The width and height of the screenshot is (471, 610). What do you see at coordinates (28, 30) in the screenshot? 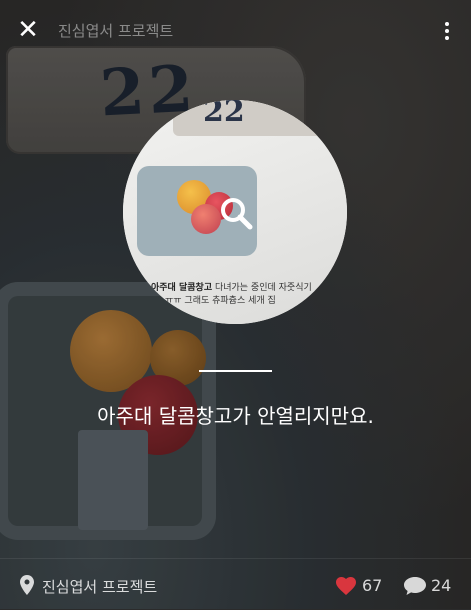
I see `close-icon: ✕` at bounding box center [28, 30].